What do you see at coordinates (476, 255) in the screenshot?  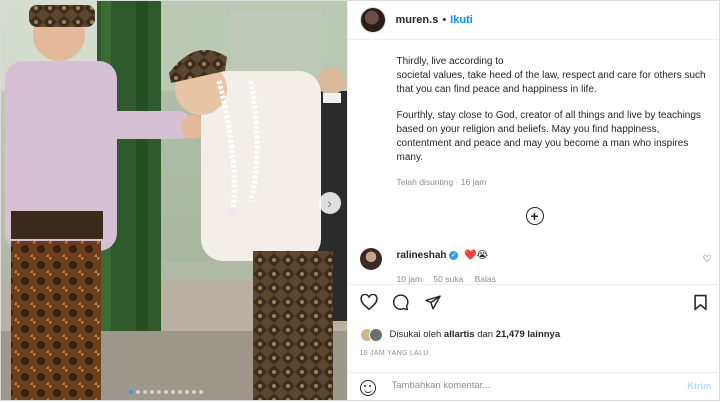 I see `comment-text: ❤️😭` at bounding box center [476, 255].